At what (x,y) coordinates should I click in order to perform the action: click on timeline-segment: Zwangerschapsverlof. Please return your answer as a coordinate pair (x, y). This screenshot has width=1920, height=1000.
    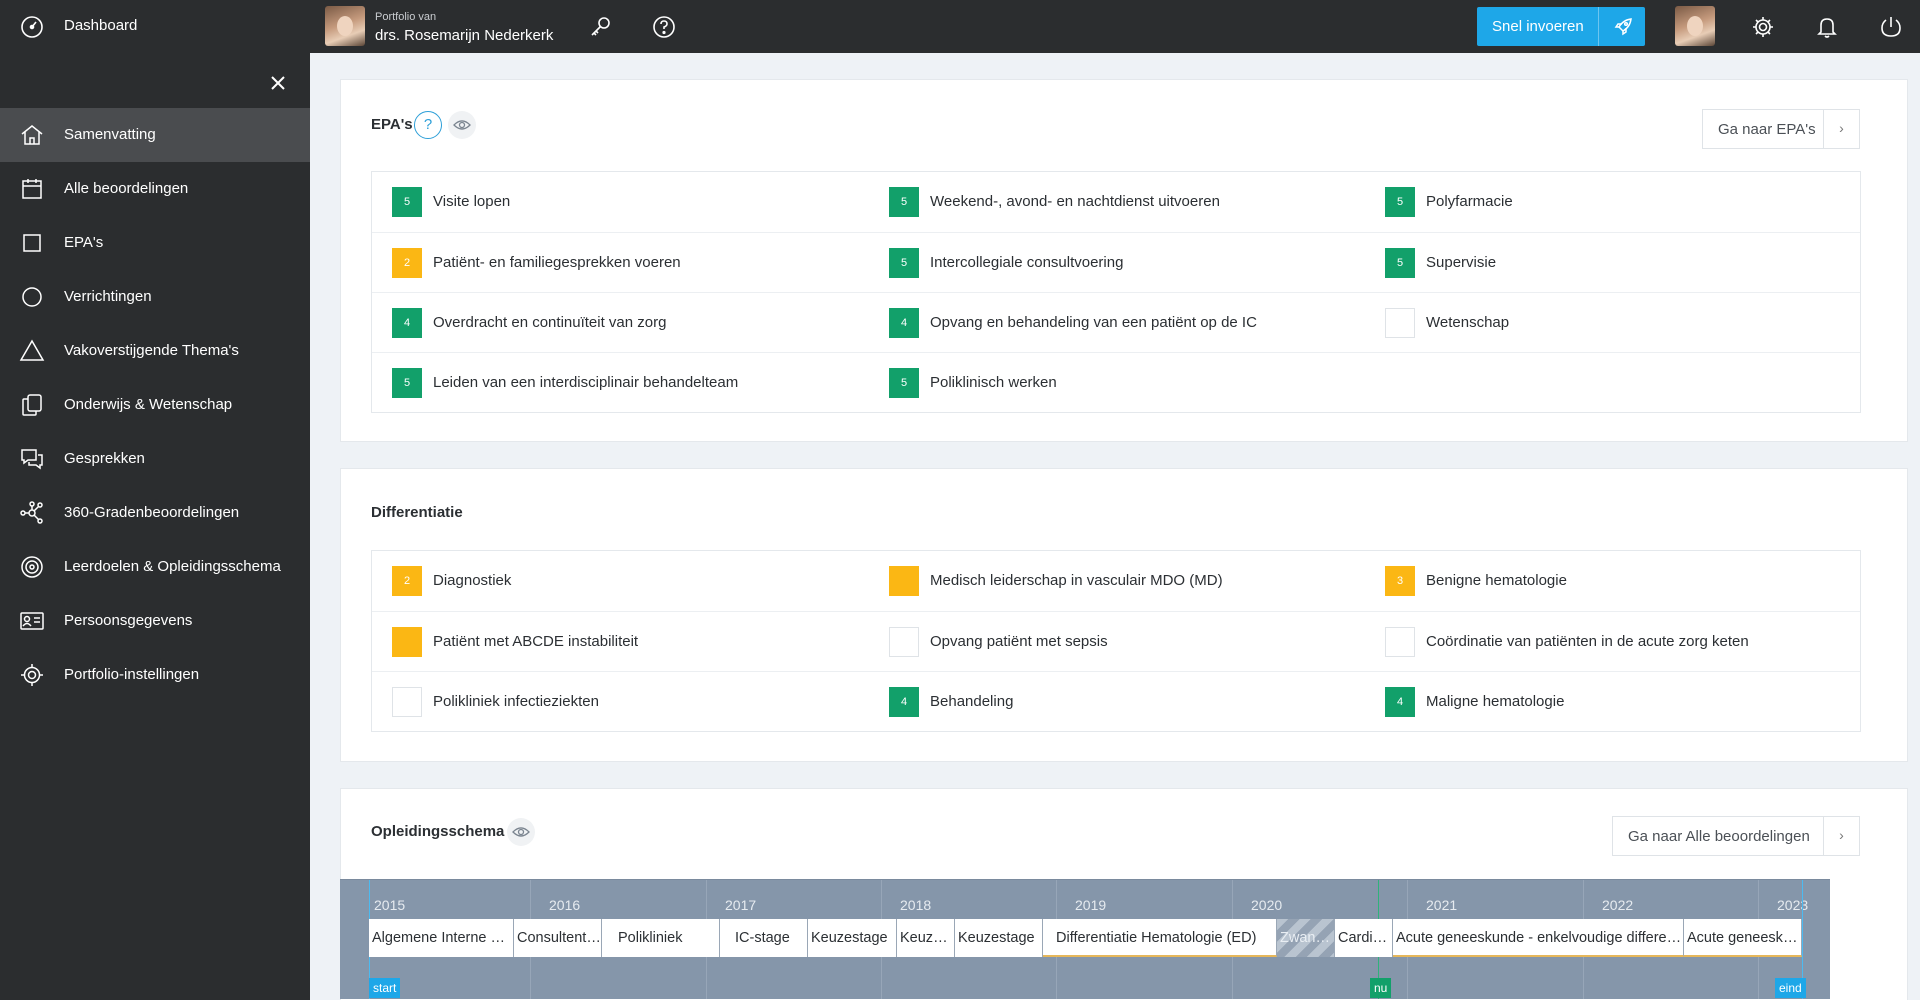
    Looking at the image, I should click on (1306, 938).